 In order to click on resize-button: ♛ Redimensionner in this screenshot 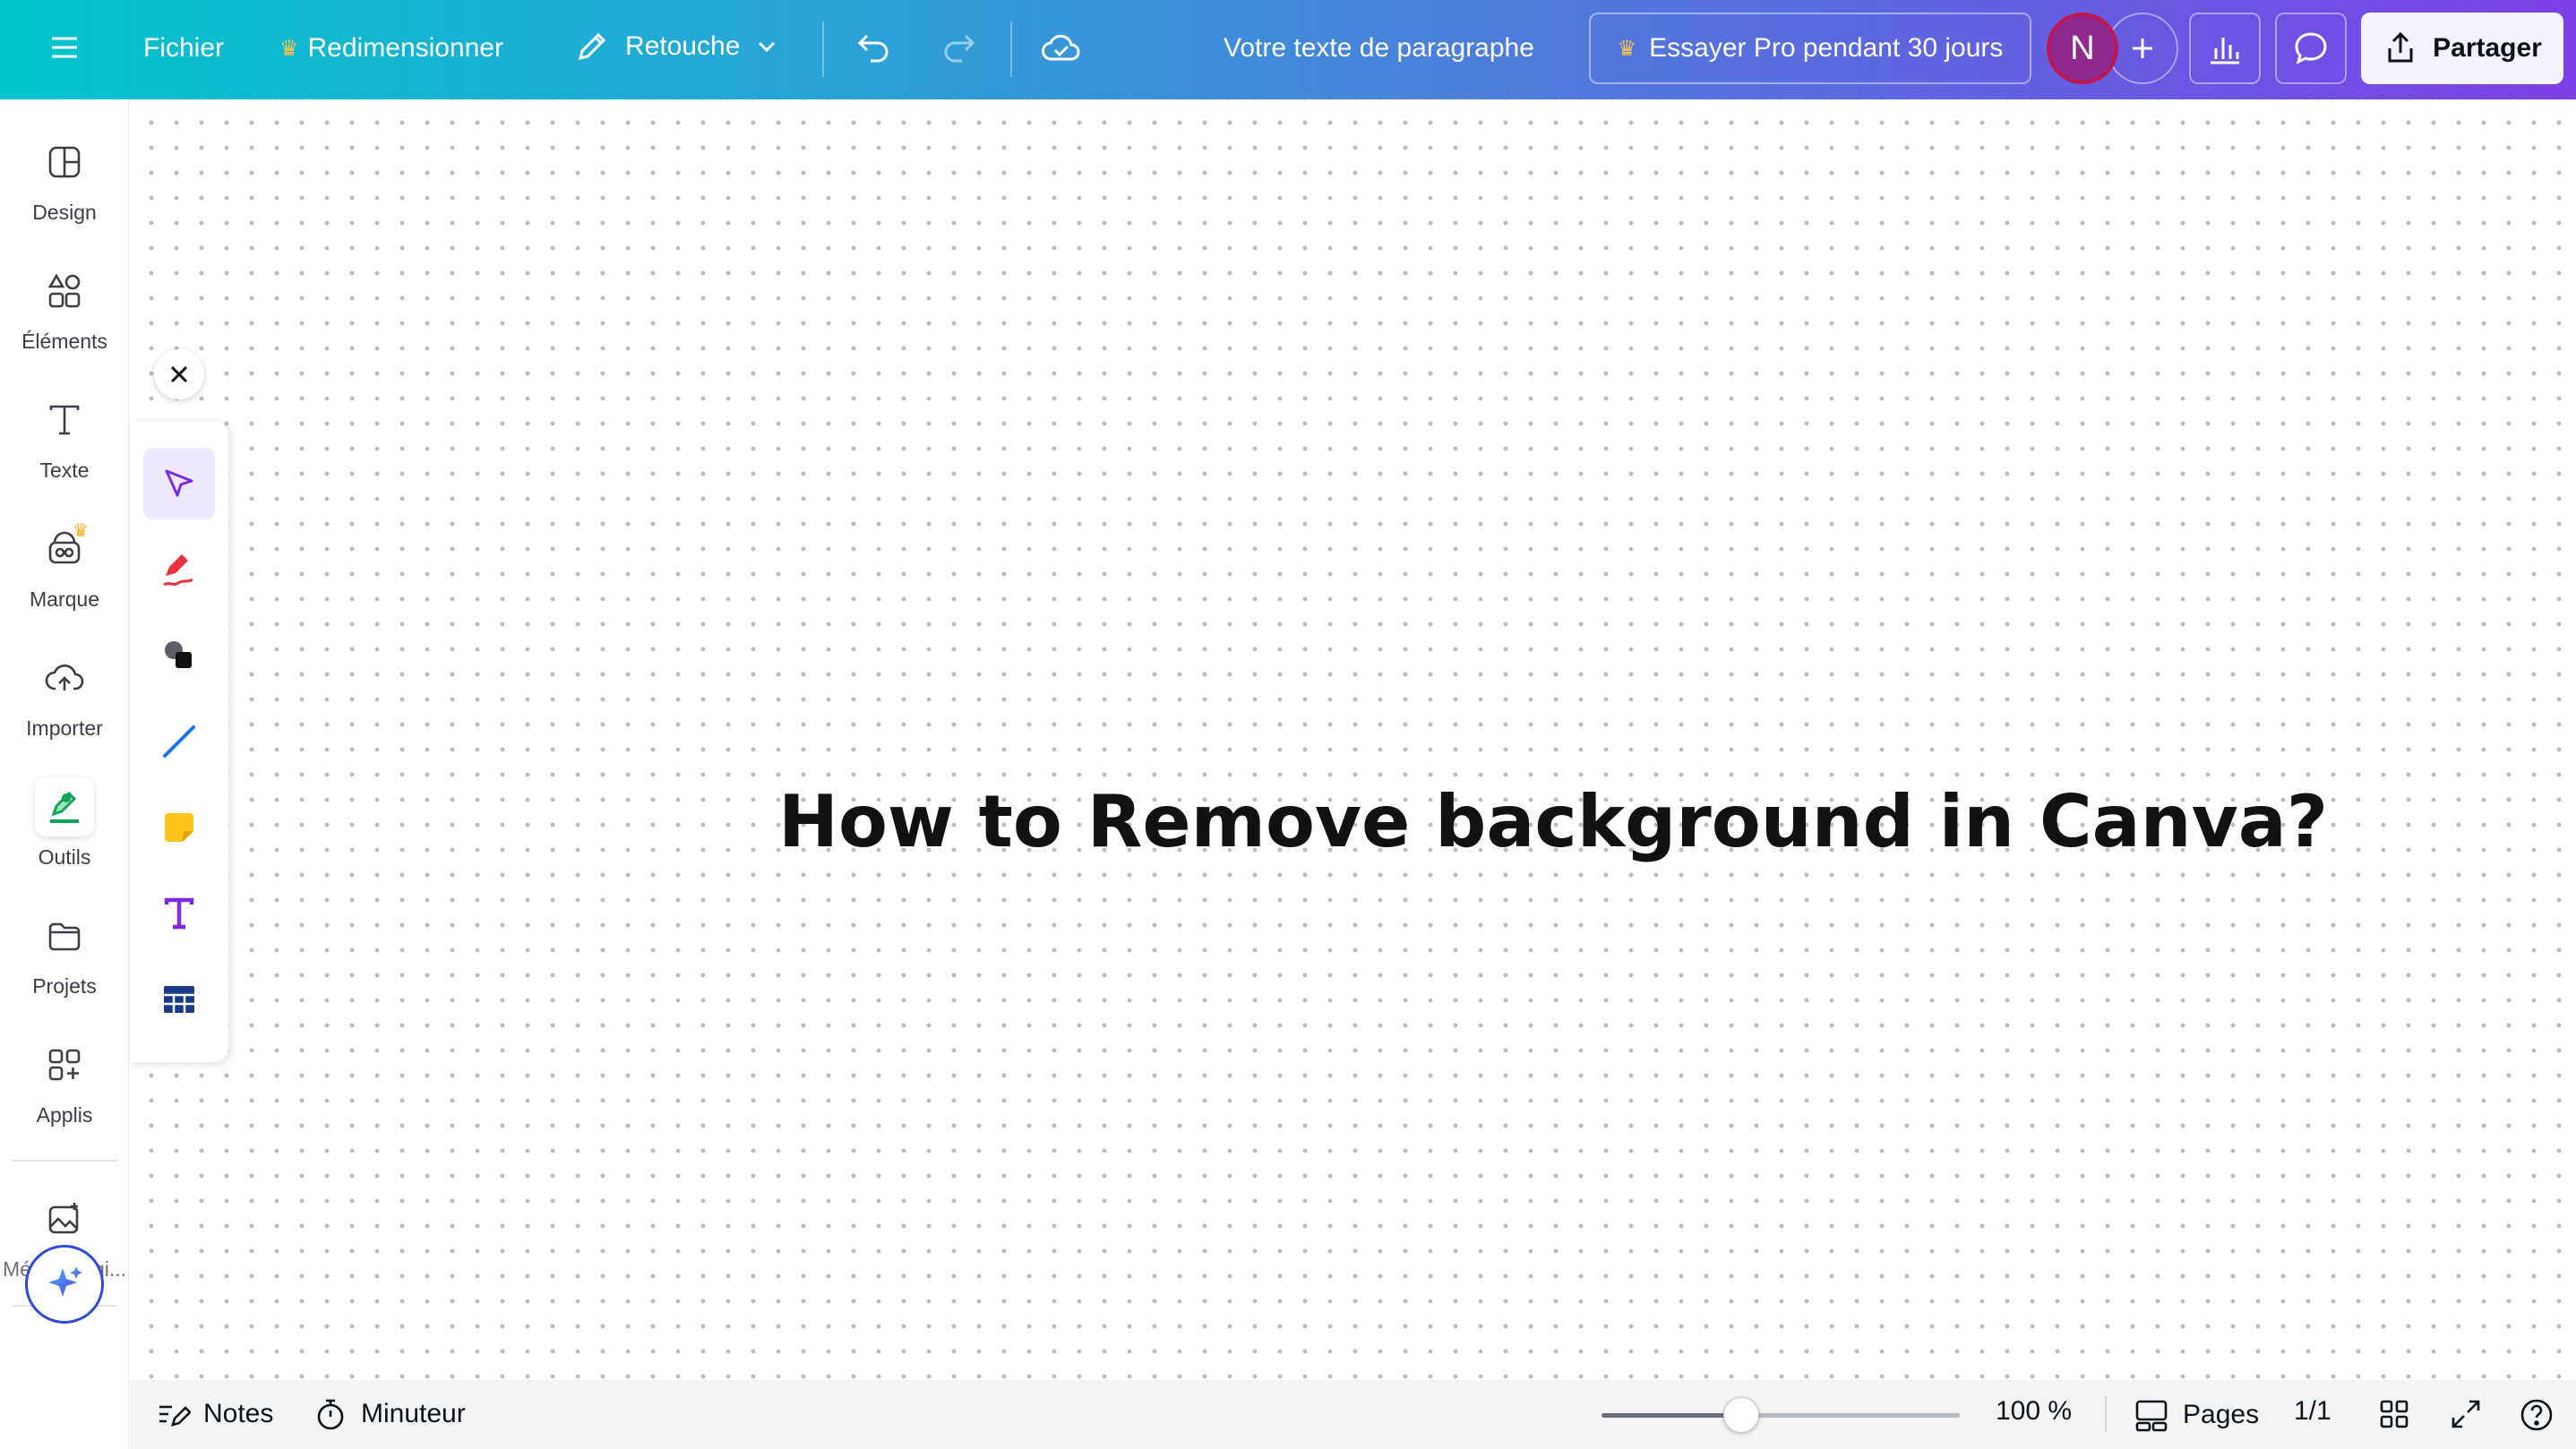, I will do `click(391, 49)`.